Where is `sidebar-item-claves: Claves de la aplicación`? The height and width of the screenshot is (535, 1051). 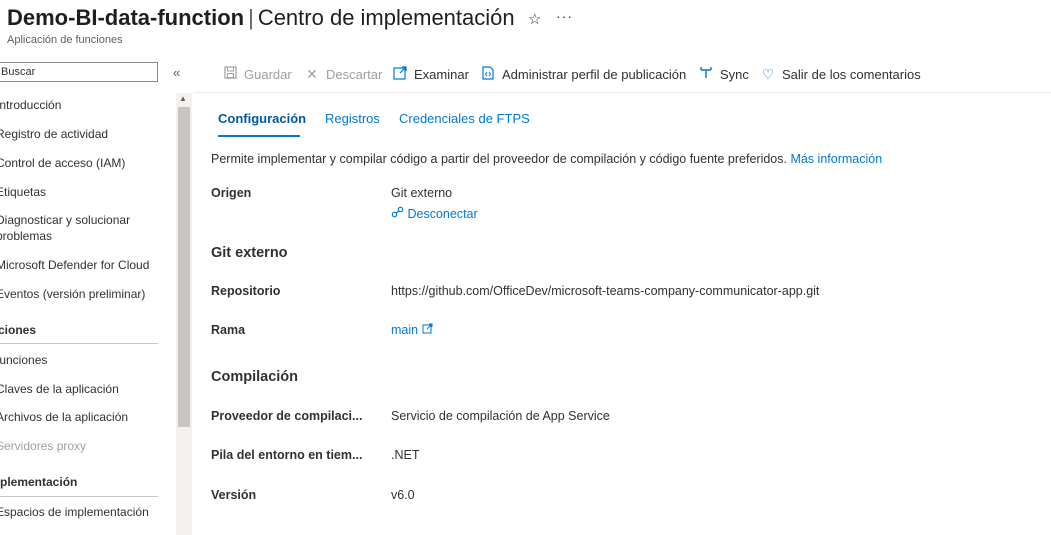 sidebar-item-claves: Claves de la aplicación is located at coordinates (59, 389).